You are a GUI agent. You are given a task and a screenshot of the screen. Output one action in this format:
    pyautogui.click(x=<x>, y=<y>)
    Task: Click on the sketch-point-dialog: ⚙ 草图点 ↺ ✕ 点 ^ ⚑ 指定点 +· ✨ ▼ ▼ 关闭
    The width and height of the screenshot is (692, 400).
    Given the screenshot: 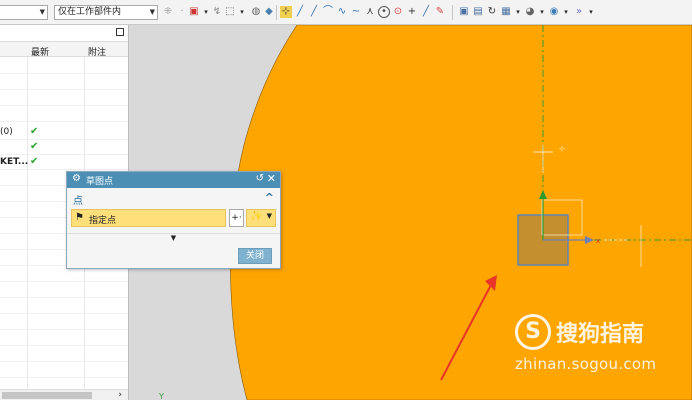 What is the action you would take?
    pyautogui.click(x=173, y=220)
    